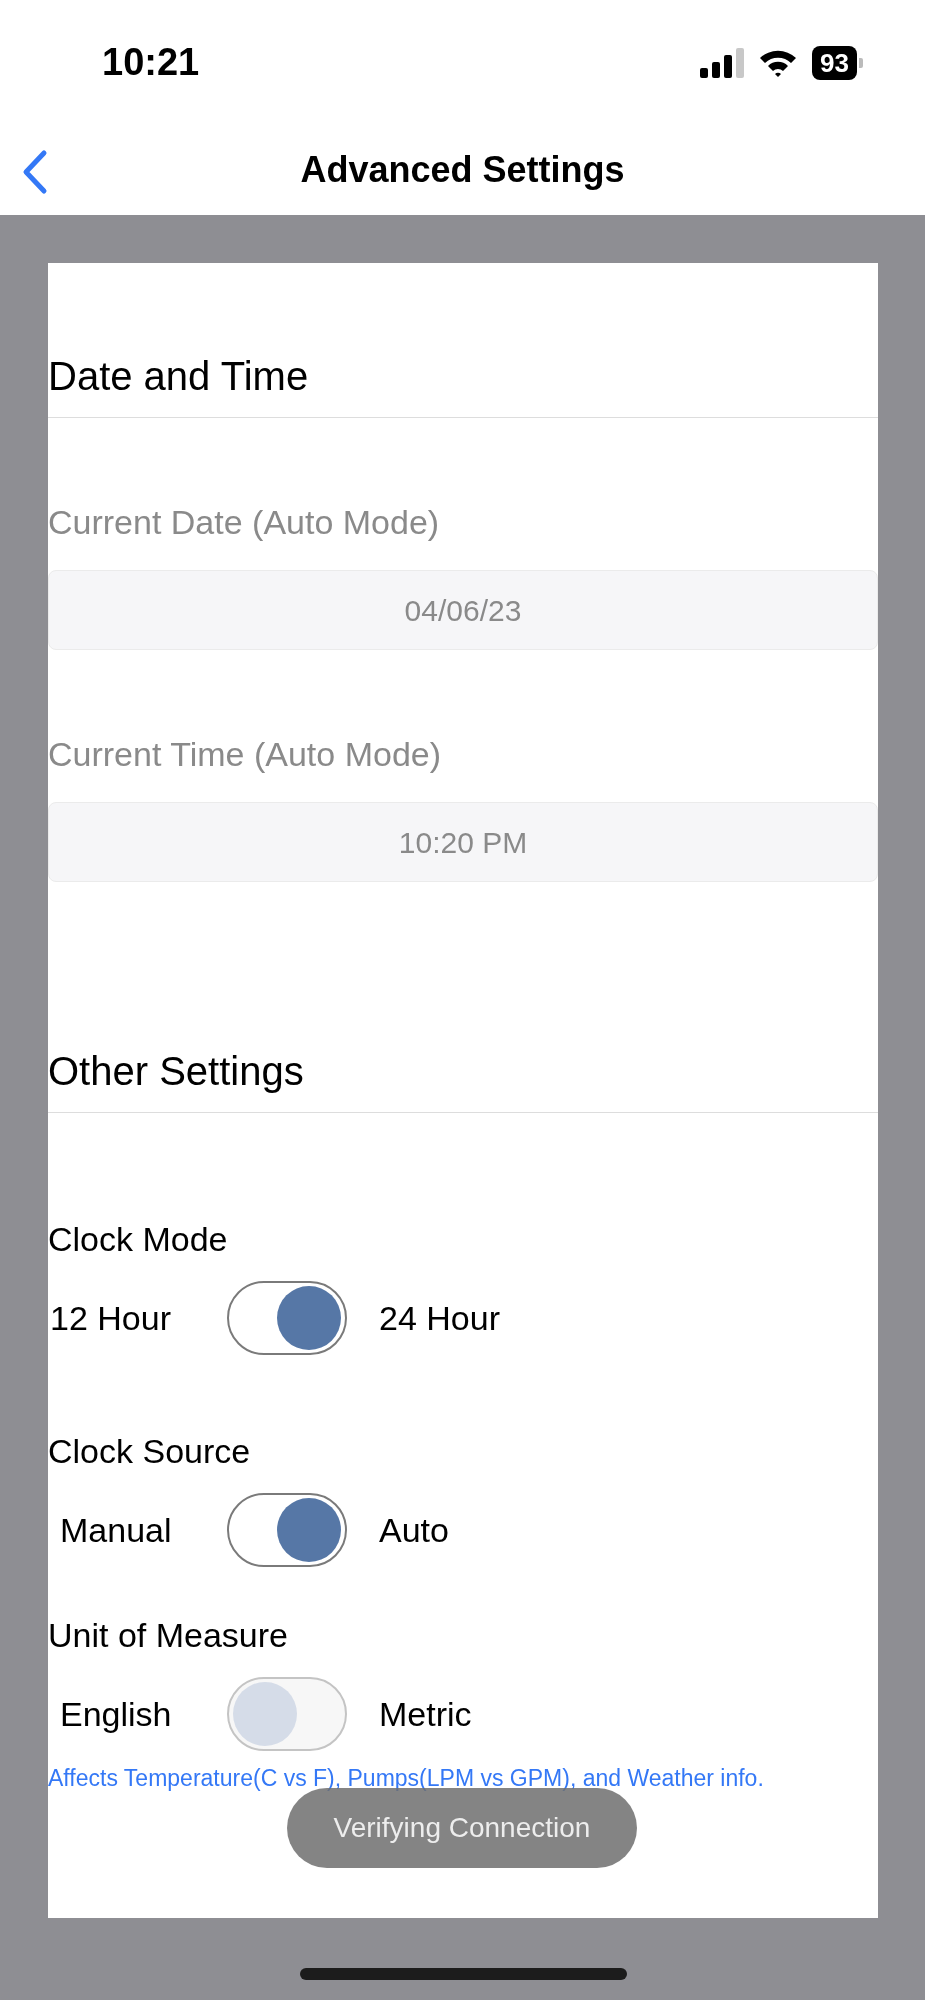  What do you see at coordinates (244, 522) in the screenshot?
I see `field-label: Current Date (Auto Mode)` at bounding box center [244, 522].